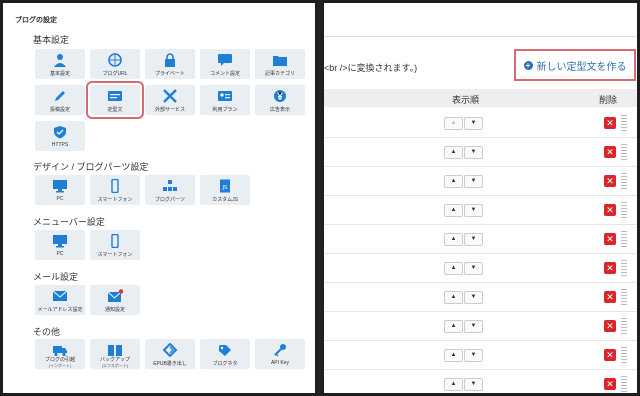  I want to click on panel-top-area, so click(480, 20).